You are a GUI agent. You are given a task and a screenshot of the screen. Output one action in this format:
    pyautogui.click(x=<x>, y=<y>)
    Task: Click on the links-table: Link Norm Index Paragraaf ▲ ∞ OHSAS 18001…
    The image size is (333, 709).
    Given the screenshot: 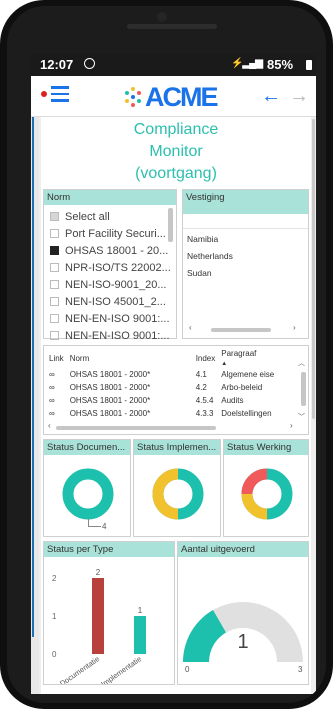 What is the action you would take?
    pyautogui.click(x=161, y=384)
    